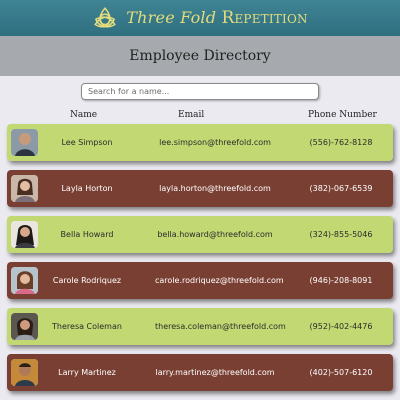  Describe the element at coordinates (87, 142) in the screenshot. I see `employee-name: Lee Simpson` at that location.